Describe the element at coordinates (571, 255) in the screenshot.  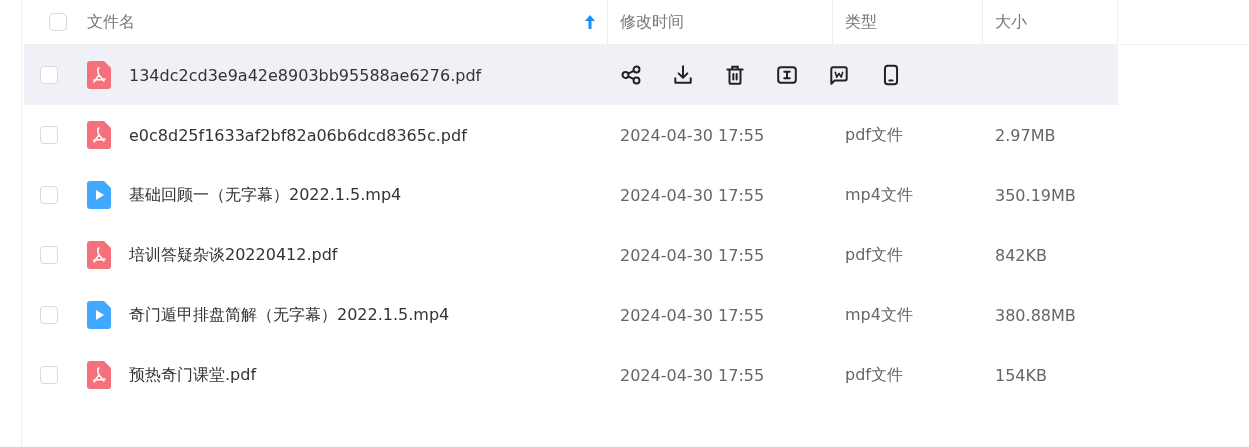
I see `file-row: 培训答疑杂谈20220412.pdf 2024-04-30 17:55 pdf文件 842KB` at that location.